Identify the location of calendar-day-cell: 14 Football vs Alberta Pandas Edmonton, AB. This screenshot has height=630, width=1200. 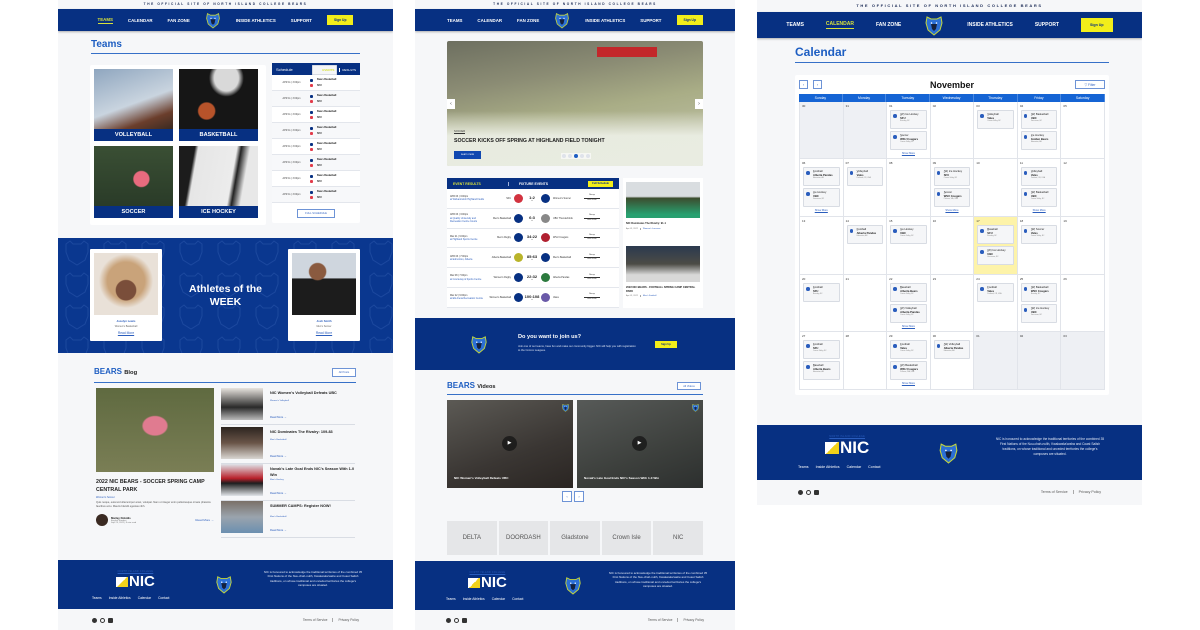
(865, 246).